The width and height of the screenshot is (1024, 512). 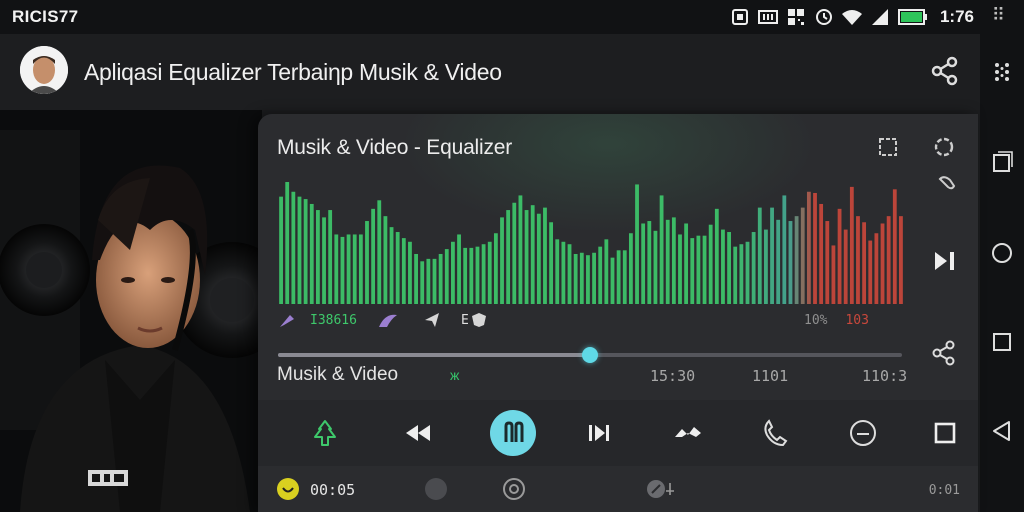 What do you see at coordinates (888, 147) in the screenshot?
I see `crop-icon` at bounding box center [888, 147].